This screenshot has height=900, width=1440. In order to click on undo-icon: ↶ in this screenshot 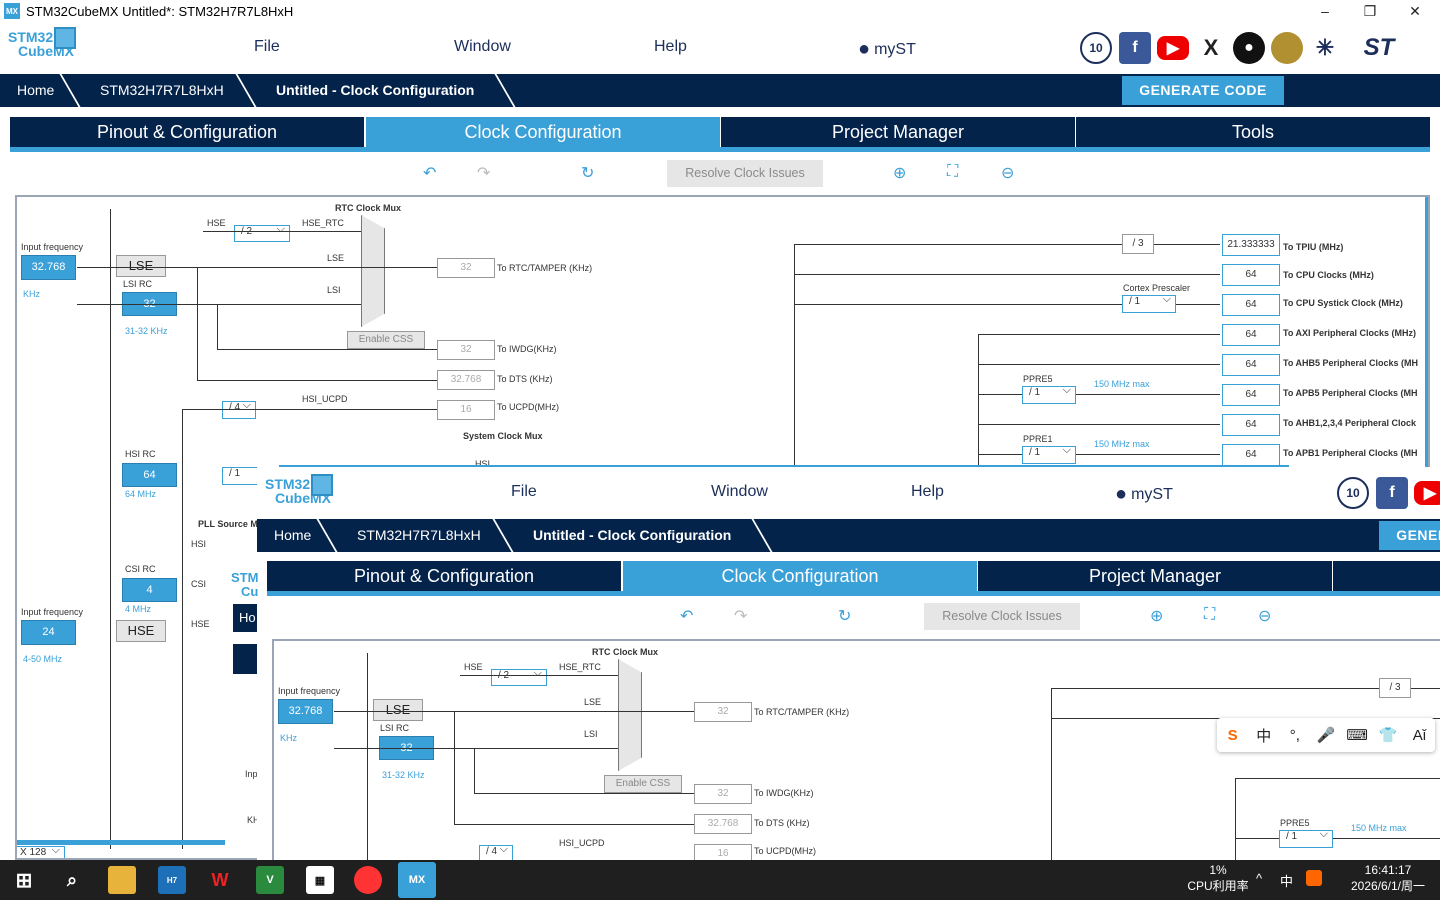, I will do `click(429, 173)`.